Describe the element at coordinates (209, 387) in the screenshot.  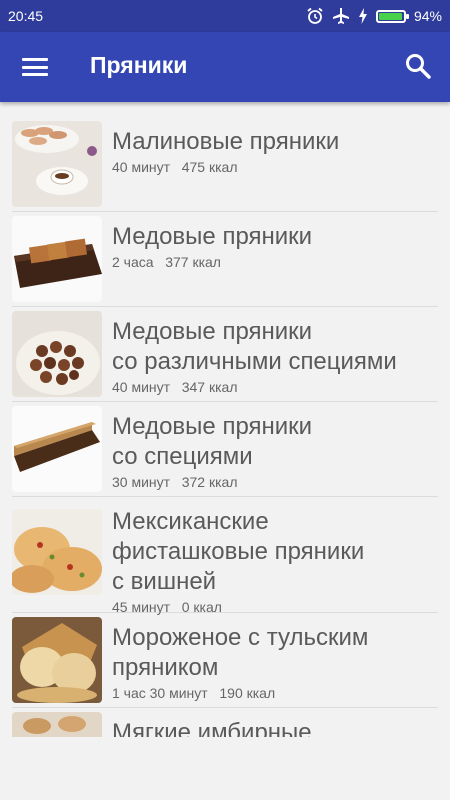
I see `recipe-kcal: 347 ккал` at that location.